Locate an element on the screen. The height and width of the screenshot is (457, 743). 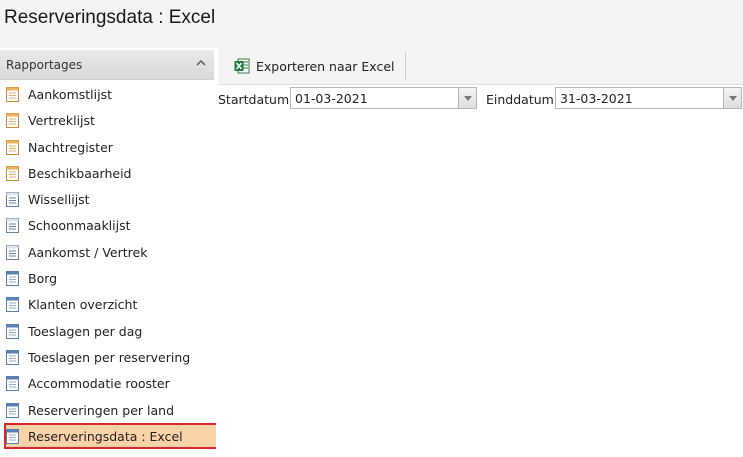
sidebar-item: Schoonmaaklijst is located at coordinates (108, 225).